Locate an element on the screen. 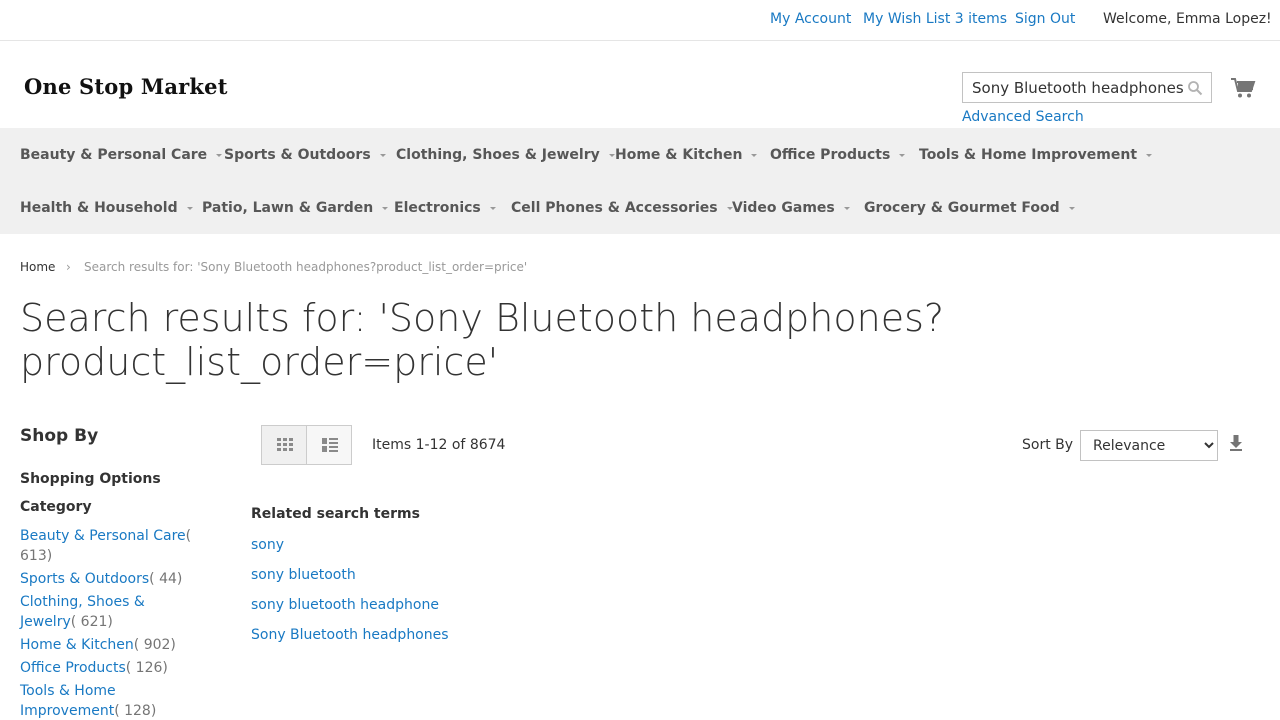 The height and width of the screenshot is (720, 1280). category-filter-item: Office Products( 126) is located at coordinates (110, 668).